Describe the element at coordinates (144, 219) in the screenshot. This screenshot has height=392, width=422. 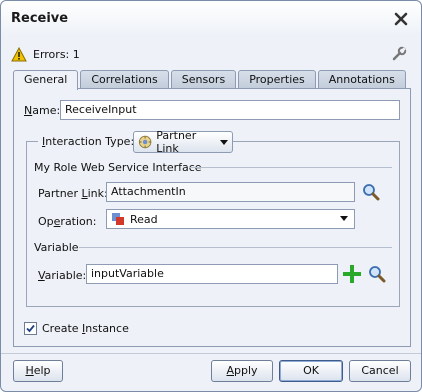
I see `operation-value: Read` at that location.